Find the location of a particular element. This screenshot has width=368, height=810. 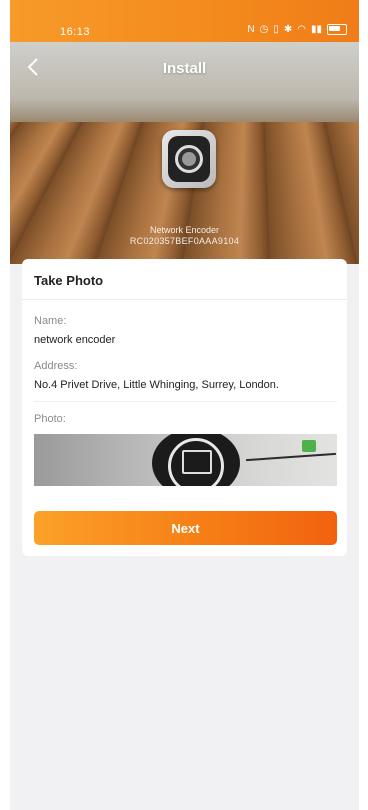

next-button: Next is located at coordinates (185, 528).